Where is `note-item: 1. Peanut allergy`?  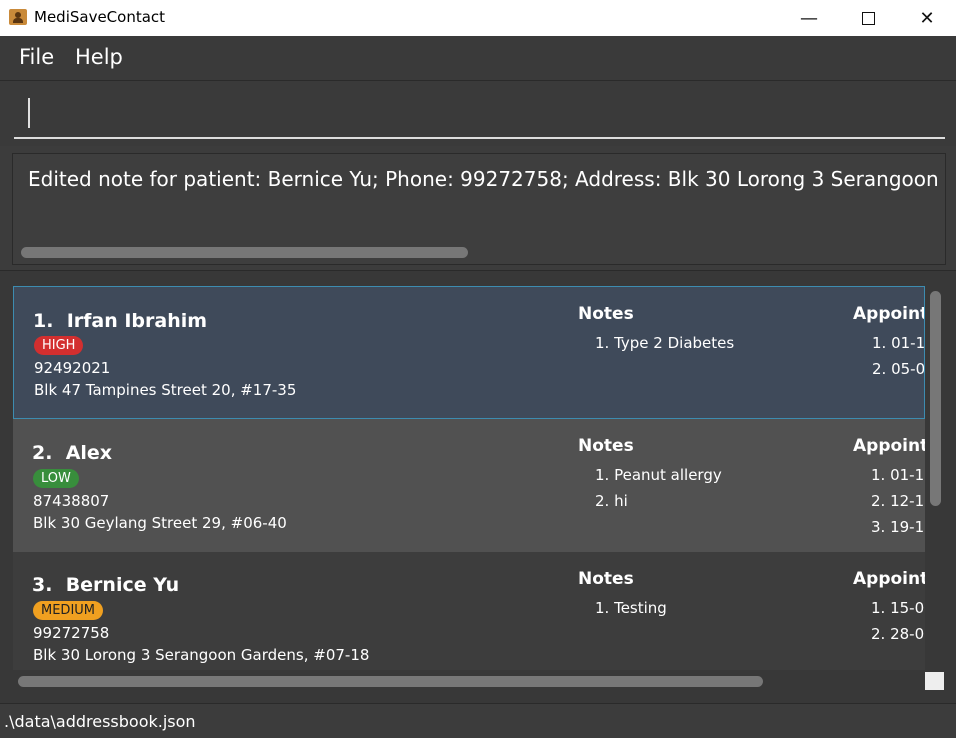
note-item: 1. Peanut allergy is located at coordinates (658, 475).